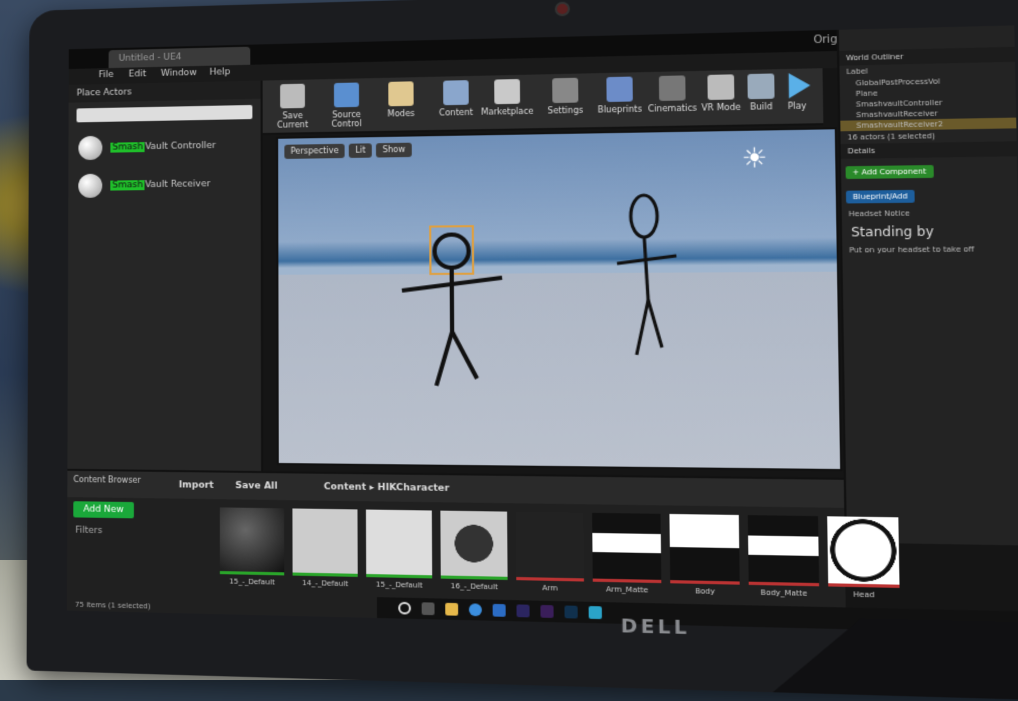  I want to click on blueprints-icon, so click(619, 89).